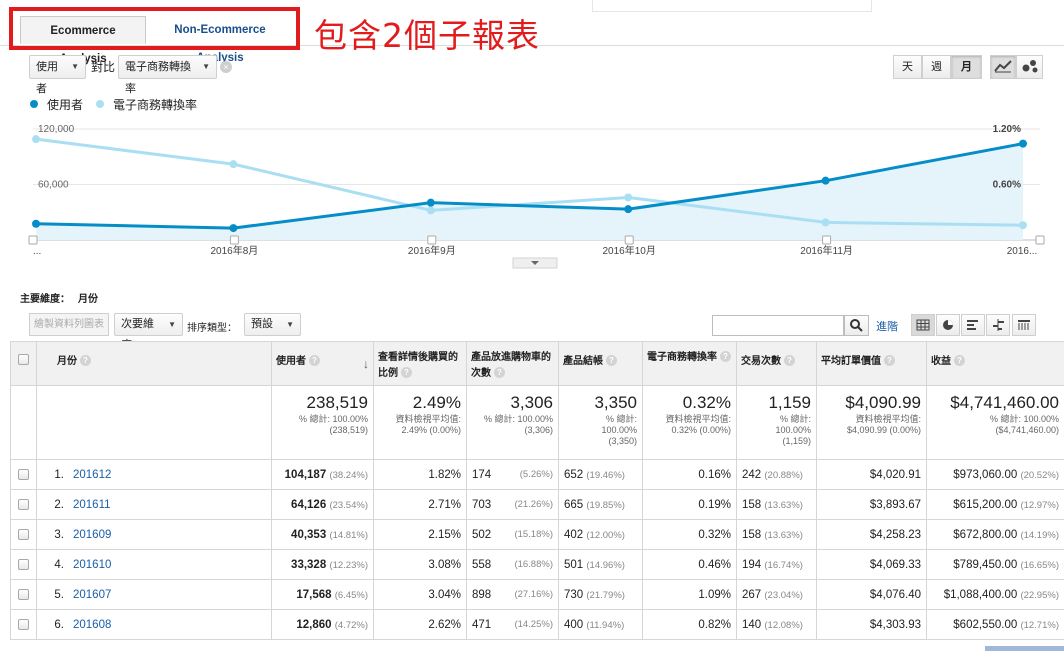  Describe the element at coordinates (826, 250) in the screenshot. I see `x-axis-tick-label: 2016年11月` at that location.